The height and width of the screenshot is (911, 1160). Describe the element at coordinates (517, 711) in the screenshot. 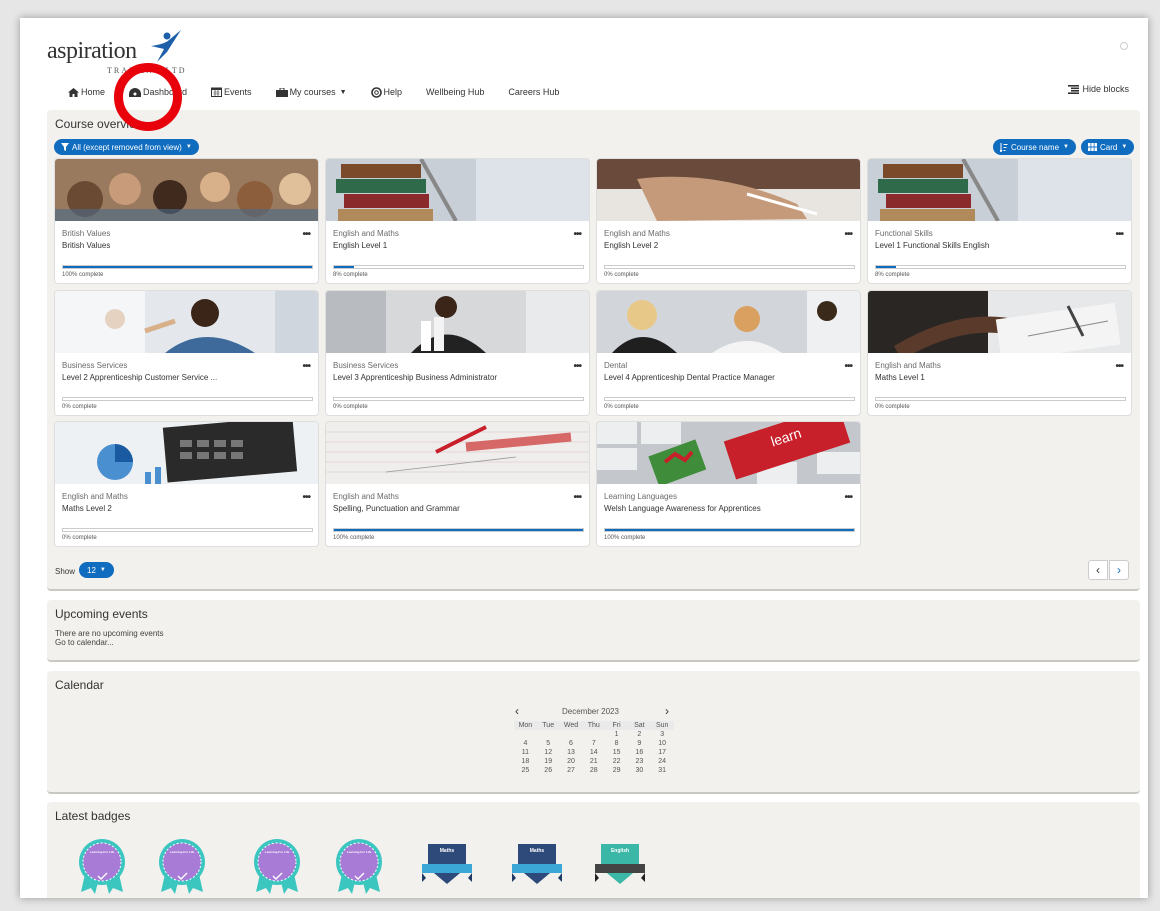

I see `calendar-prev-month: ‹` at that location.